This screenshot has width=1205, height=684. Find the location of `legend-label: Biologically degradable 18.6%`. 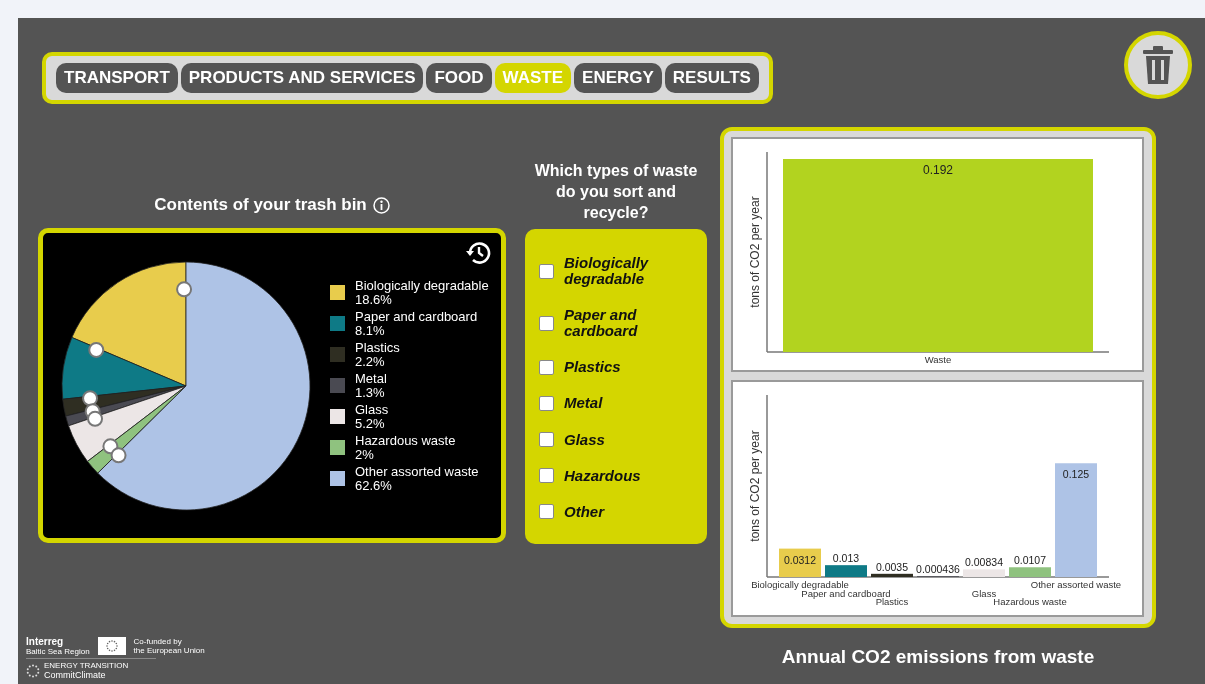

legend-label: Biologically degradable 18.6% is located at coordinates (422, 292).